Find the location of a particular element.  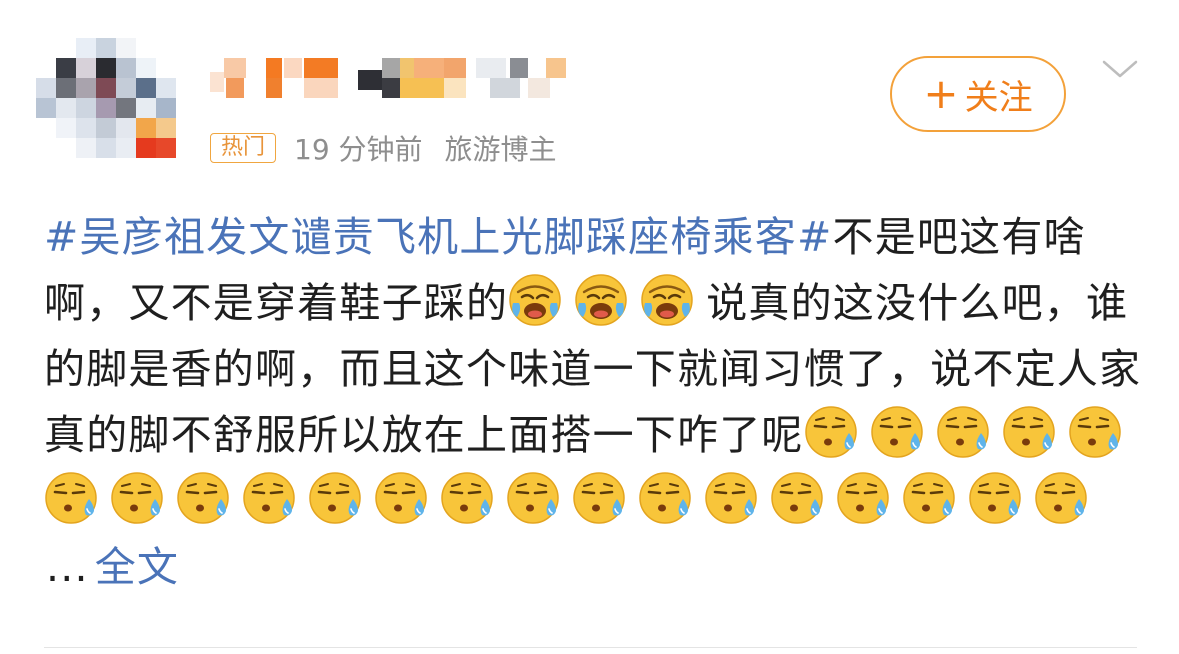

plus-icon: + is located at coordinates (941, 93).